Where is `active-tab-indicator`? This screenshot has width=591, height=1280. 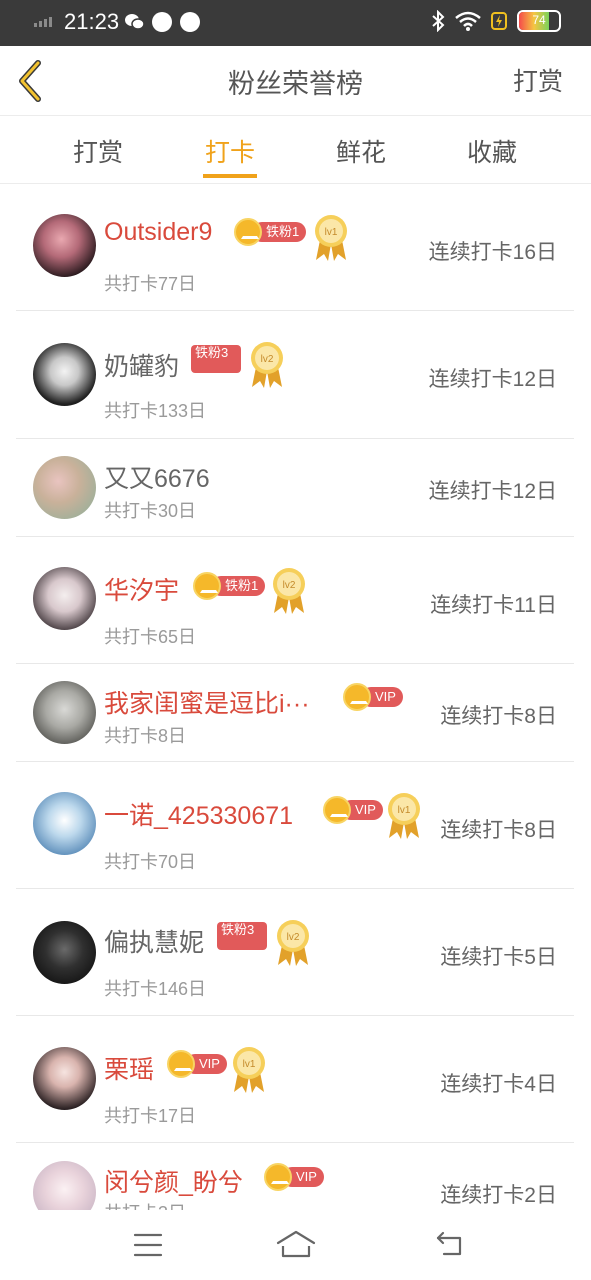
active-tab-indicator is located at coordinates (230, 176).